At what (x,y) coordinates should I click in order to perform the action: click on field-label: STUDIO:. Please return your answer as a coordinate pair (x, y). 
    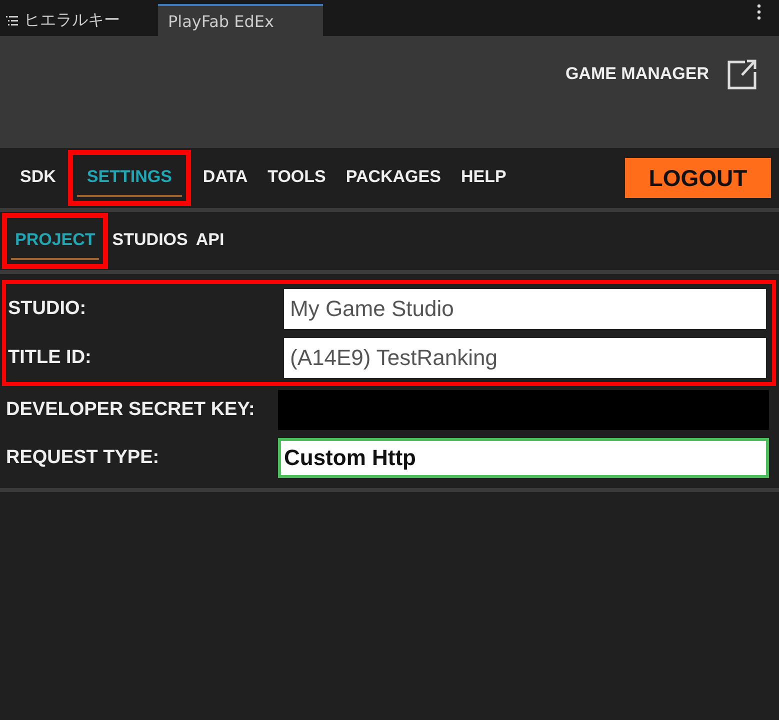
    Looking at the image, I should click on (47, 309).